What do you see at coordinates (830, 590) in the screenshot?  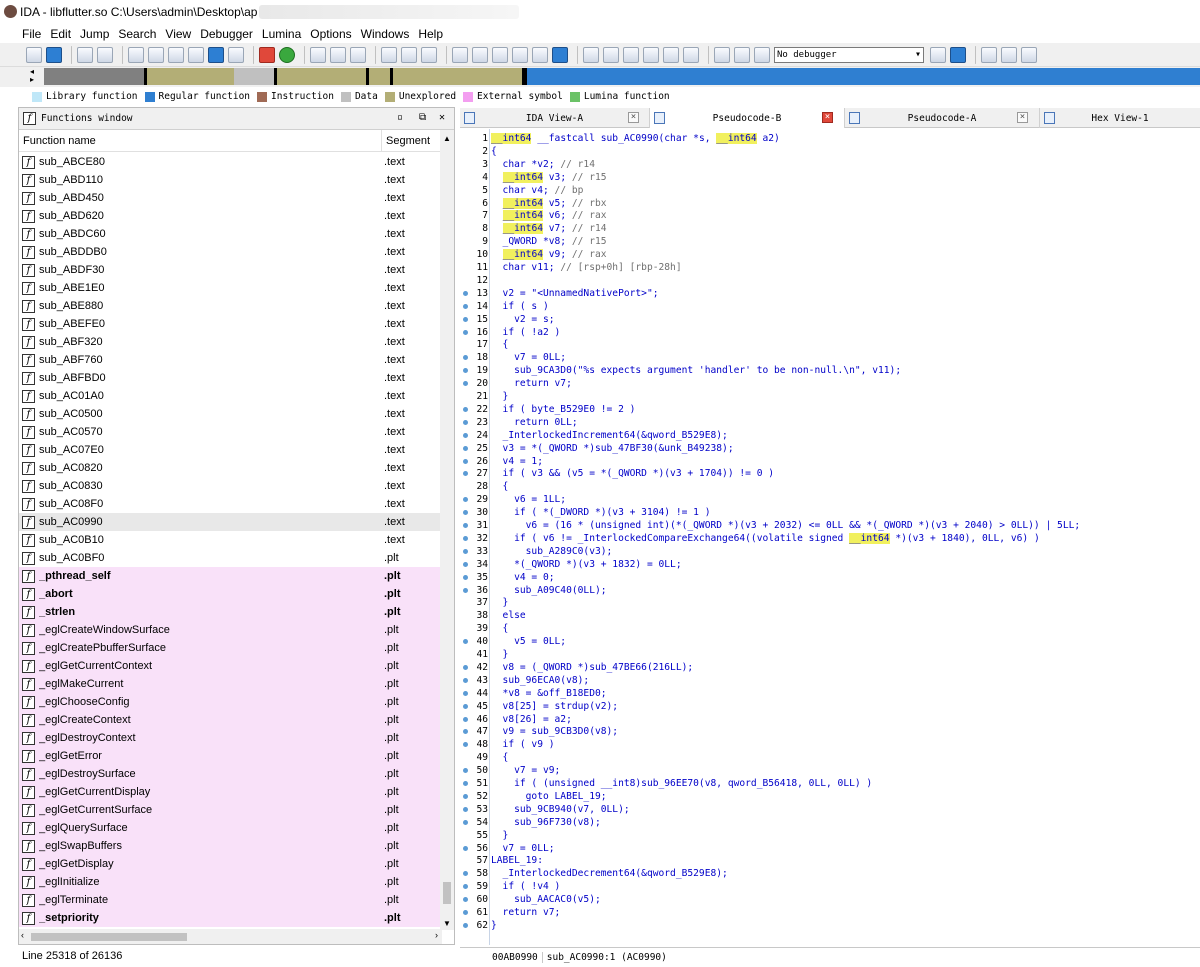 I see `code-line: 36 sub_A09C40(0LL);` at bounding box center [830, 590].